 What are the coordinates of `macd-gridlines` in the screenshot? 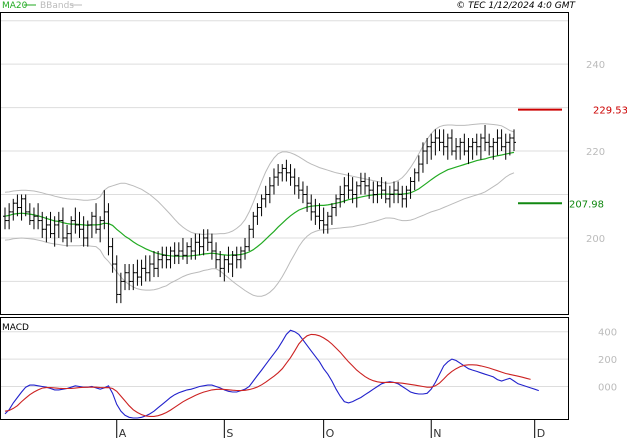 It's located at (284, 359).